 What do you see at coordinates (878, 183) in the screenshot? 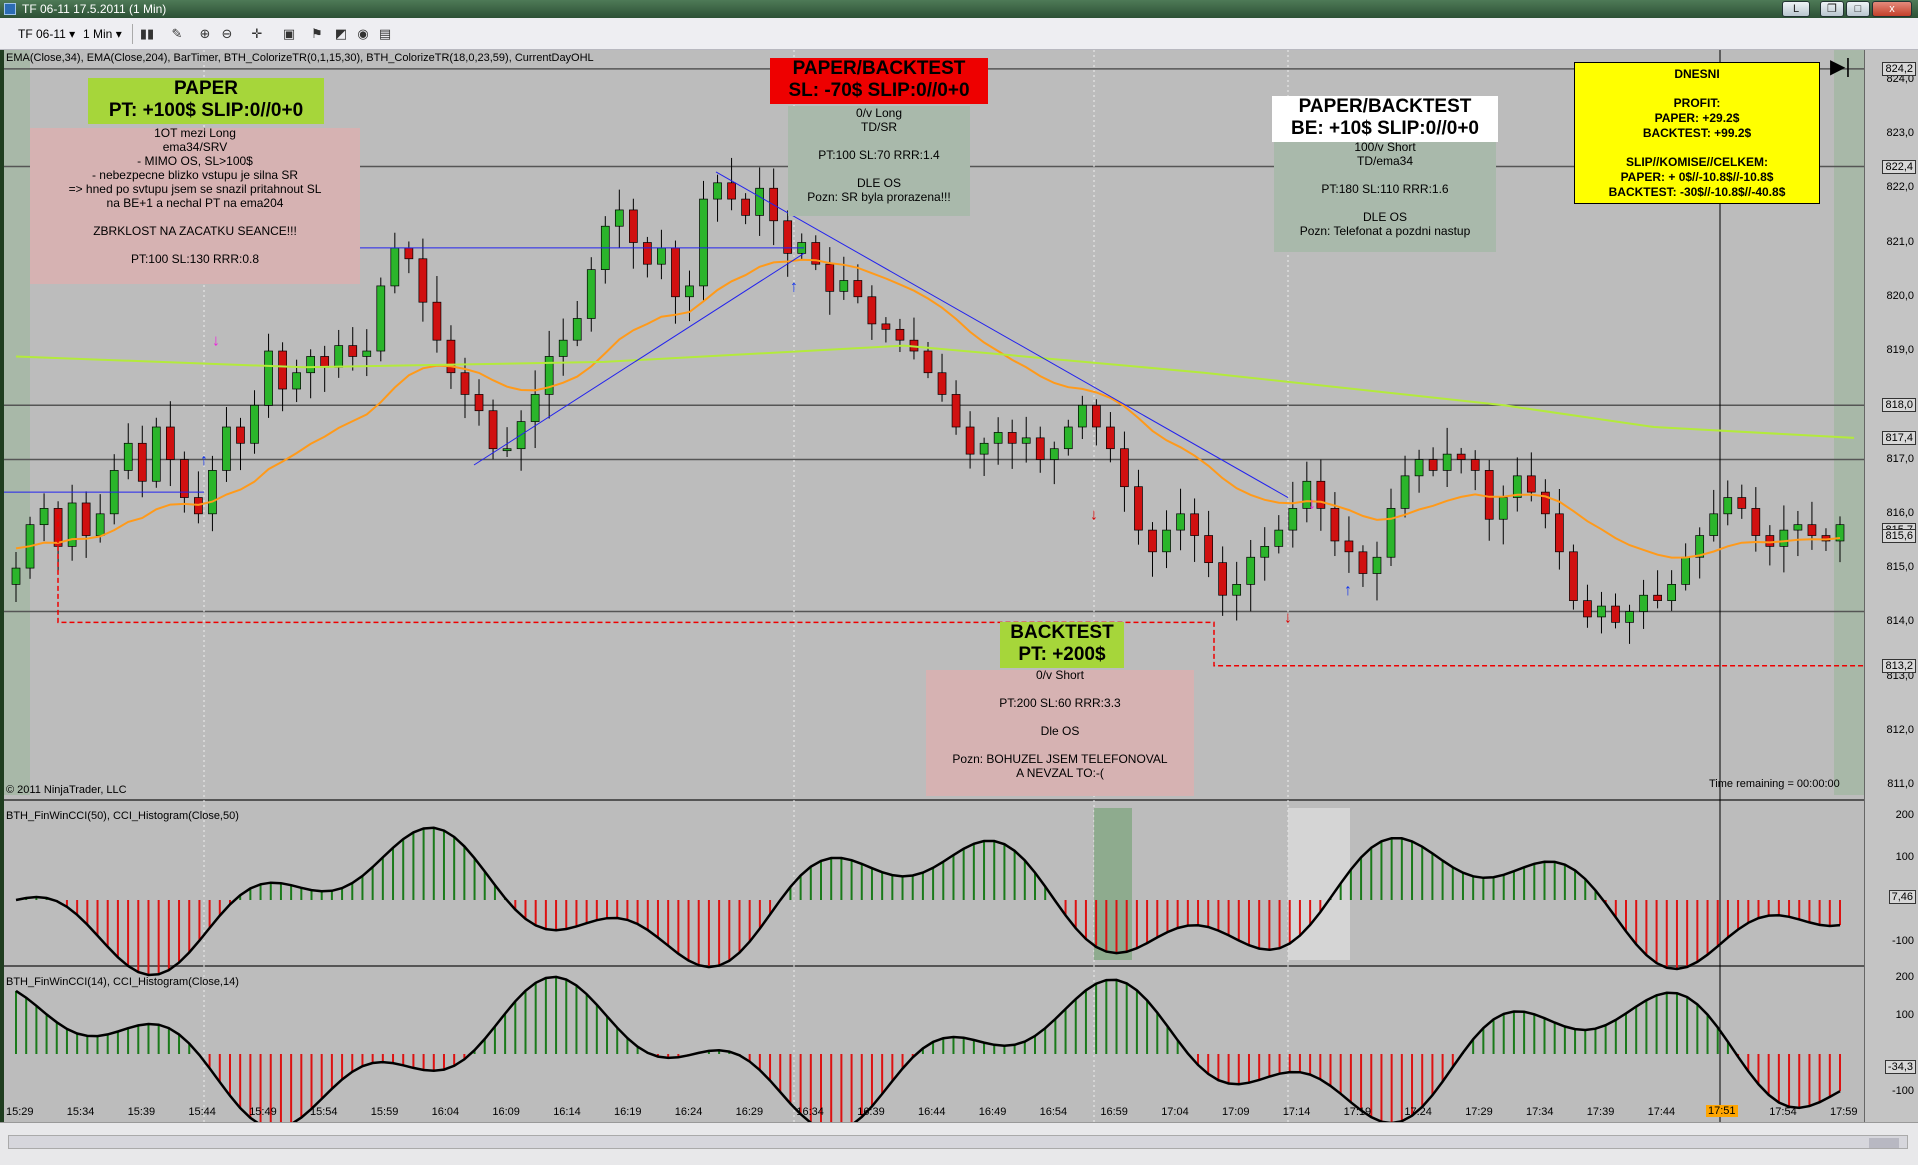
I see `paperbacktest1-line: DLE OS` at bounding box center [878, 183].